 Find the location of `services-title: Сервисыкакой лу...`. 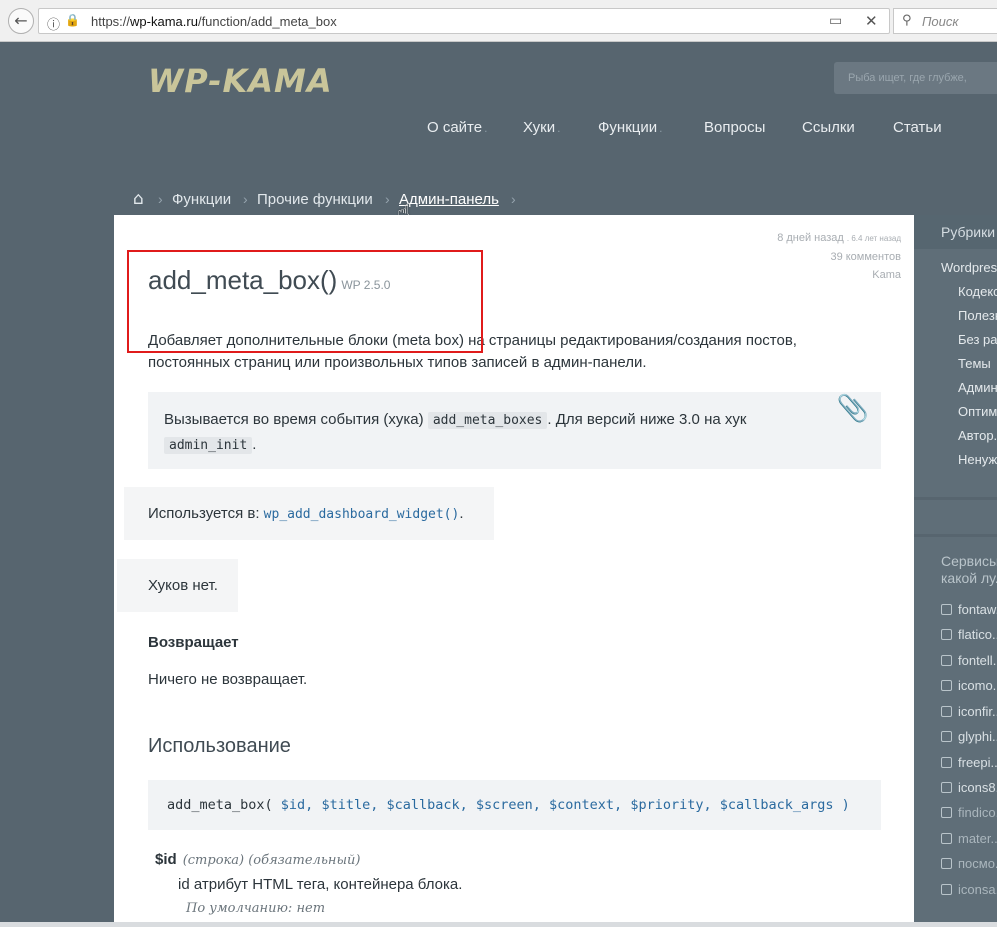

services-title: Сервисыкакой лу... is located at coordinates (969, 569).